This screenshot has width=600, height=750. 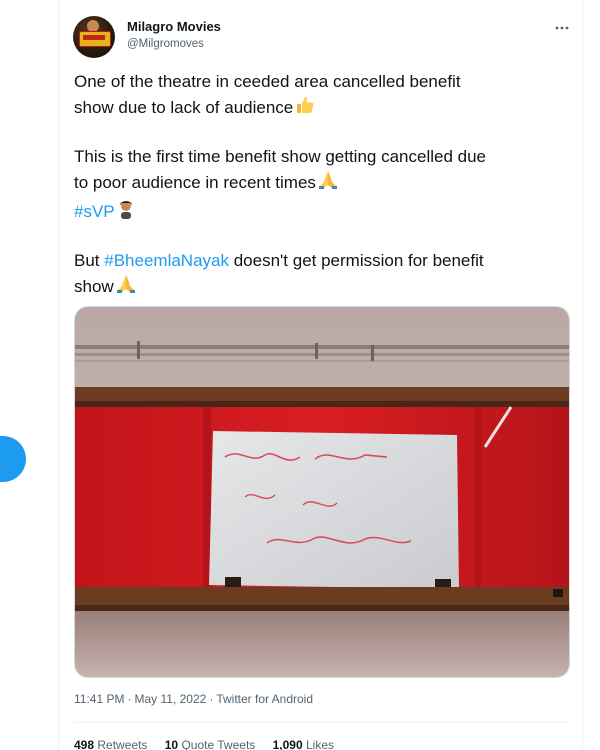 What do you see at coordinates (171, 744) in the screenshot?
I see `quote-tweets-count: 10` at bounding box center [171, 744].